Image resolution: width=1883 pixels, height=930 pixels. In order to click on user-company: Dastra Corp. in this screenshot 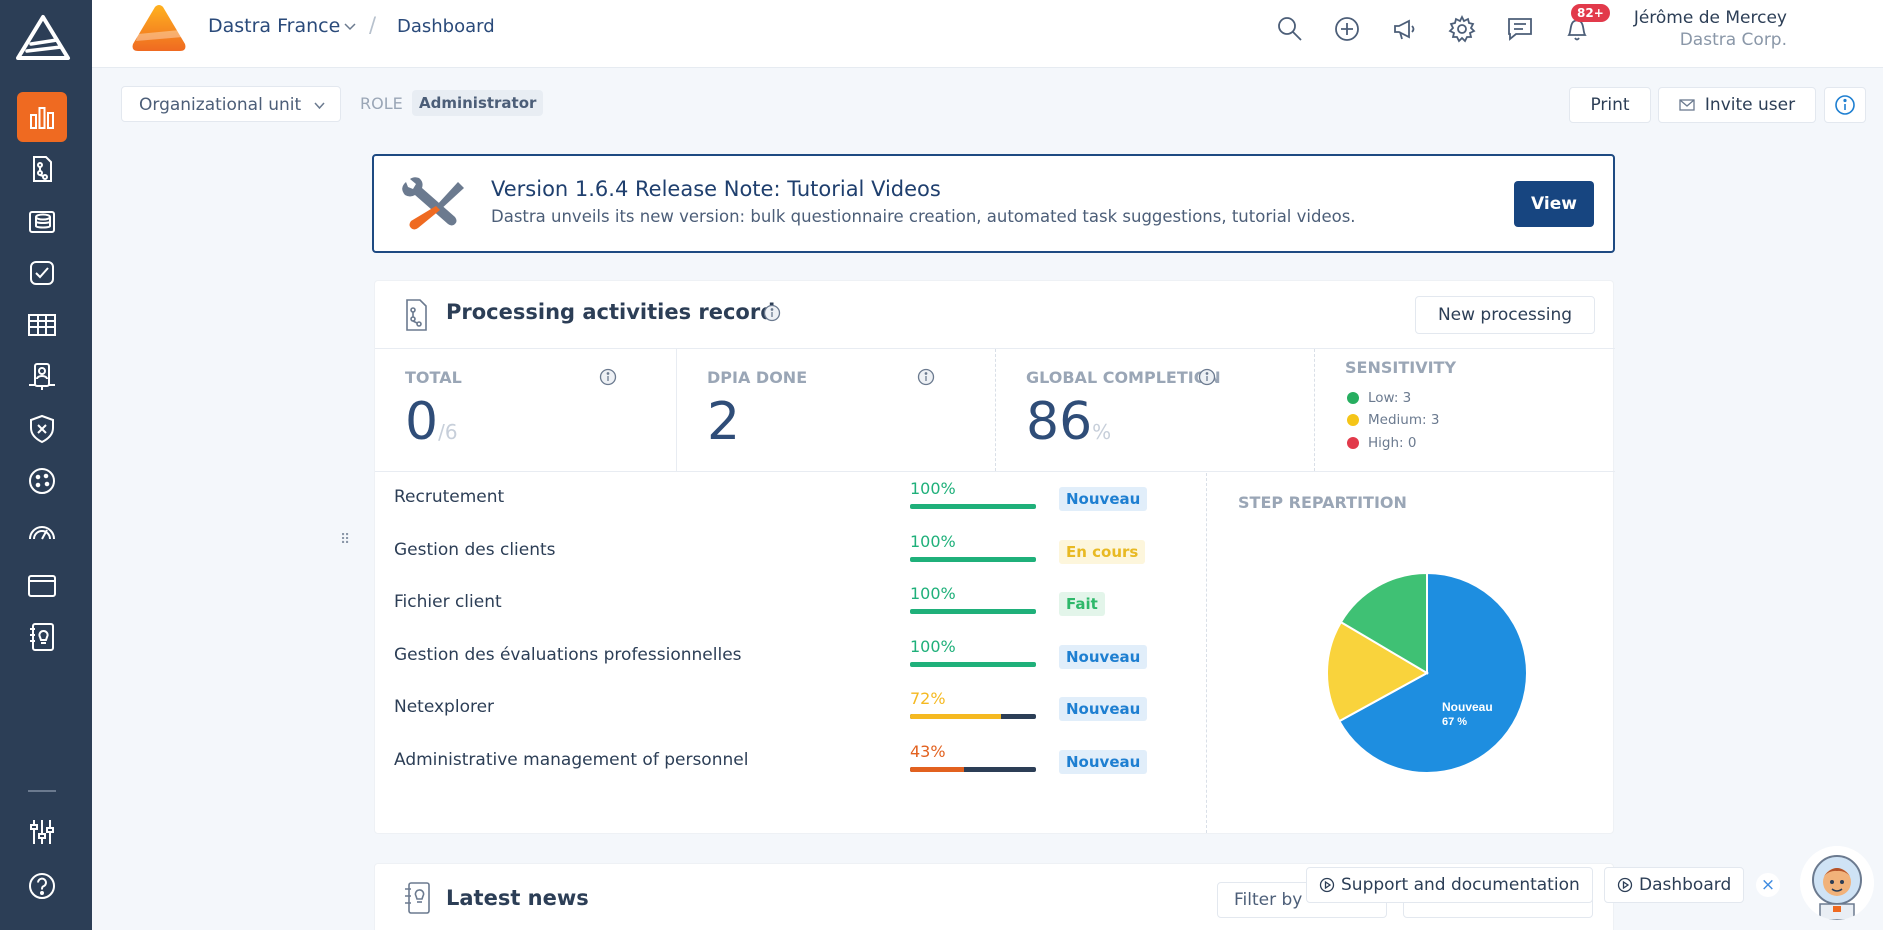, I will do `click(1733, 40)`.